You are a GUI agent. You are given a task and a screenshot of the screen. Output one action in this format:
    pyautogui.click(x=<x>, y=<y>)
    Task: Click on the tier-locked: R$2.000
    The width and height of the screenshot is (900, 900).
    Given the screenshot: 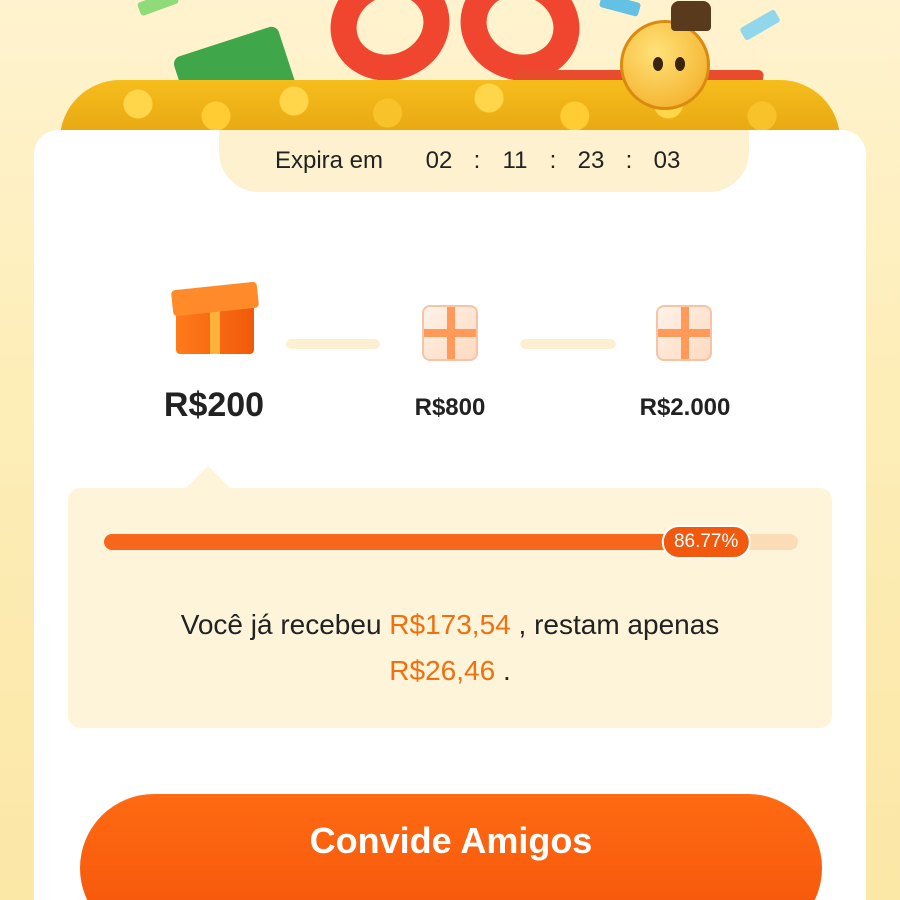 What is the action you would take?
    pyautogui.click(x=685, y=408)
    